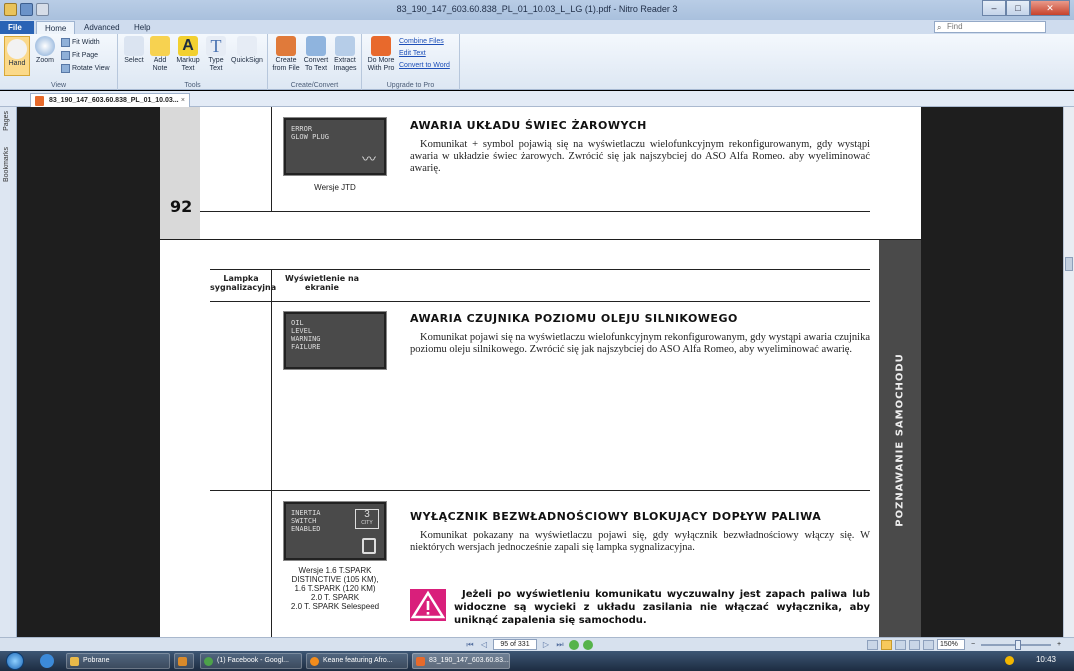 This screenshot has height=671, width=1074. What do you see at coordinates (588, 644) in the screenshot?
I see `forward-view-icon` at bounding box center [588, 644].